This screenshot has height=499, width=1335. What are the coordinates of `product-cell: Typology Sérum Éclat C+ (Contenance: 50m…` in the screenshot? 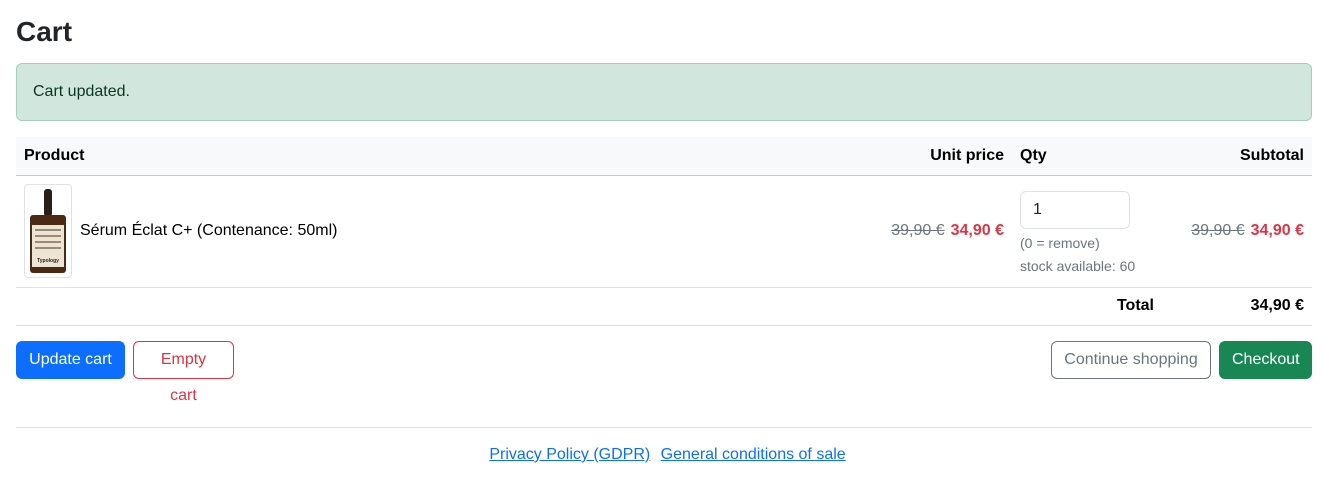 It's located at (439, 231).